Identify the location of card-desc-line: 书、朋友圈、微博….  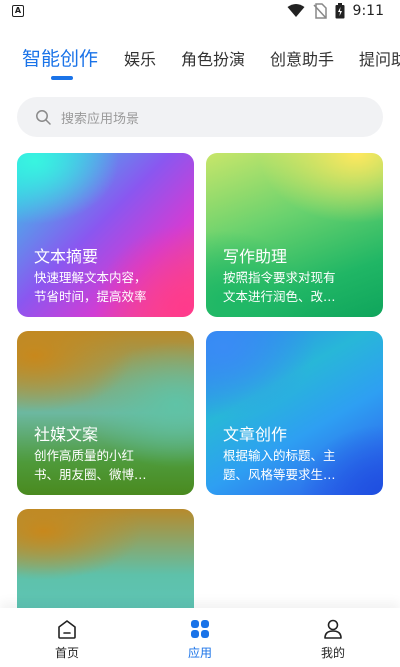
(90, 474).